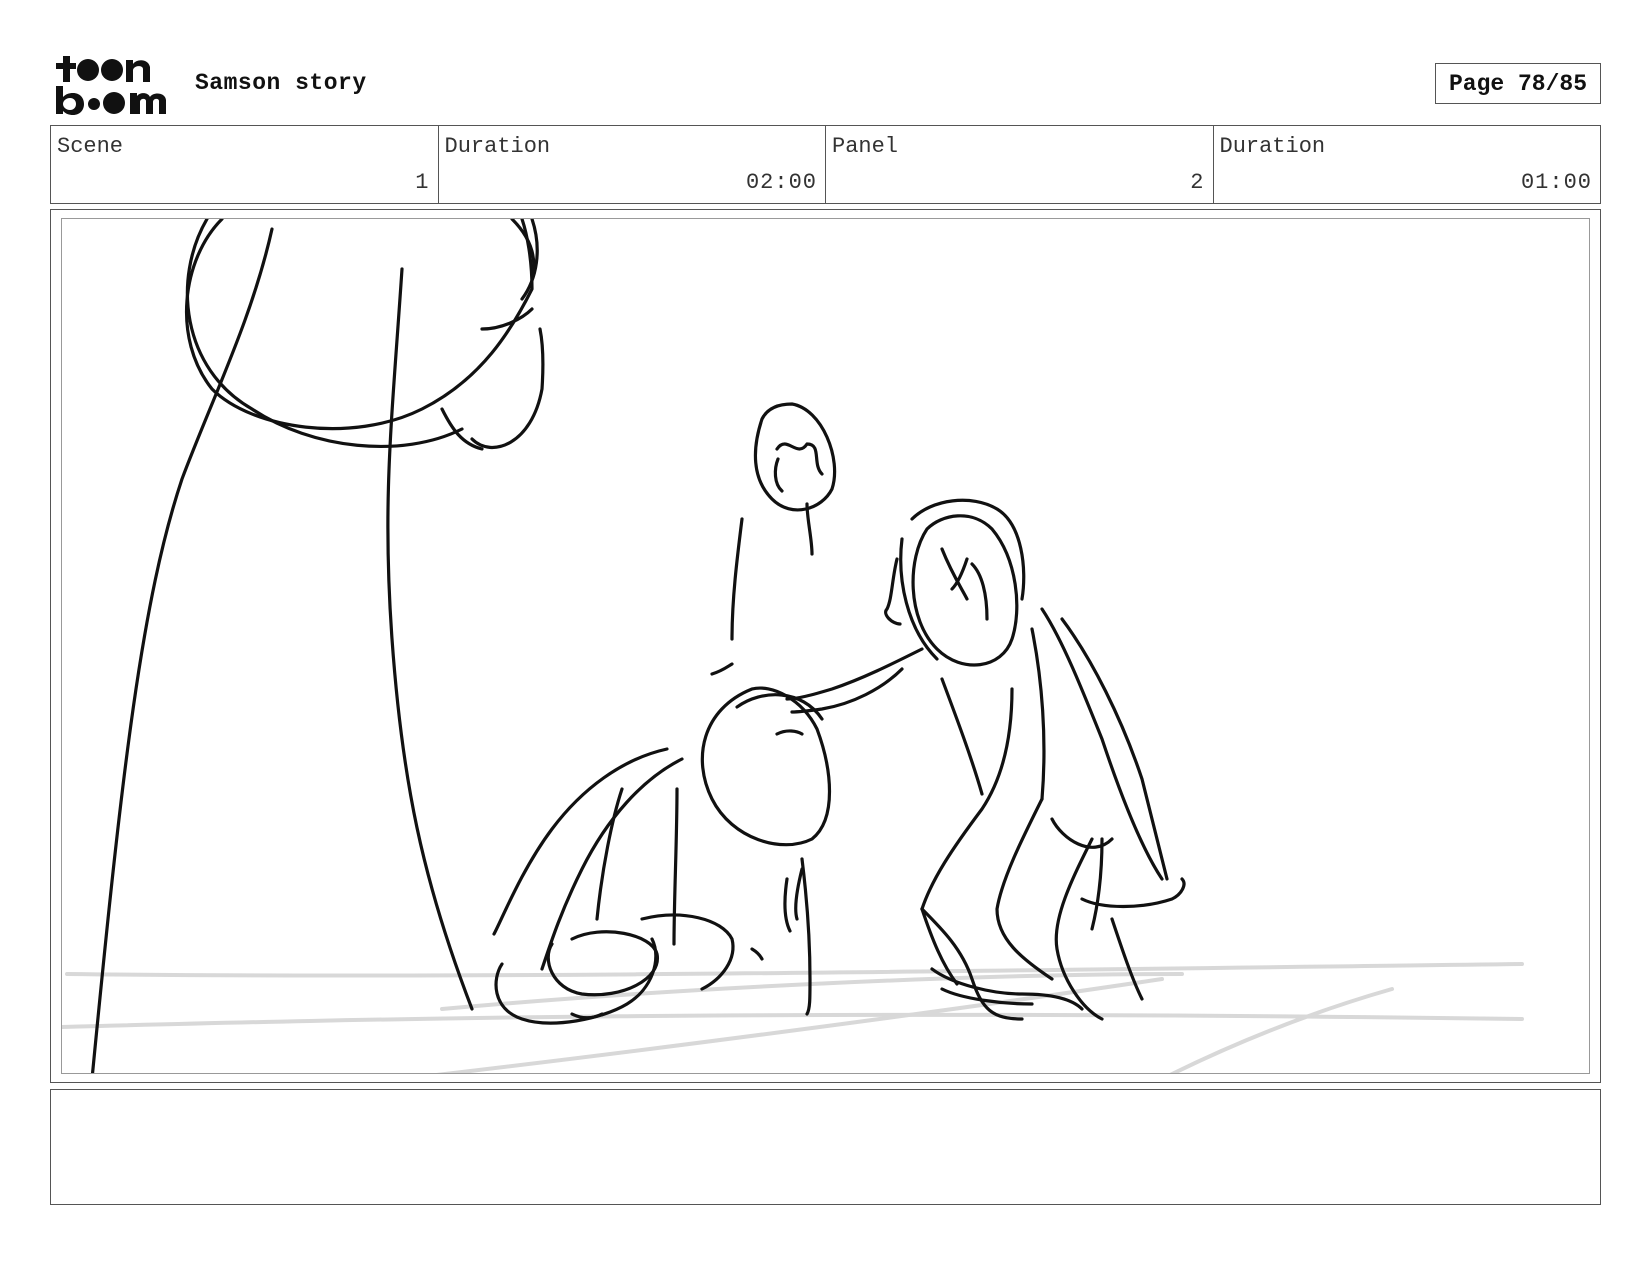 This screenshot has height=1275, width=1650. Describe the element at coordinates (497, 146) in the screenshot. I see `scene-duration-label: Duration` at that location.